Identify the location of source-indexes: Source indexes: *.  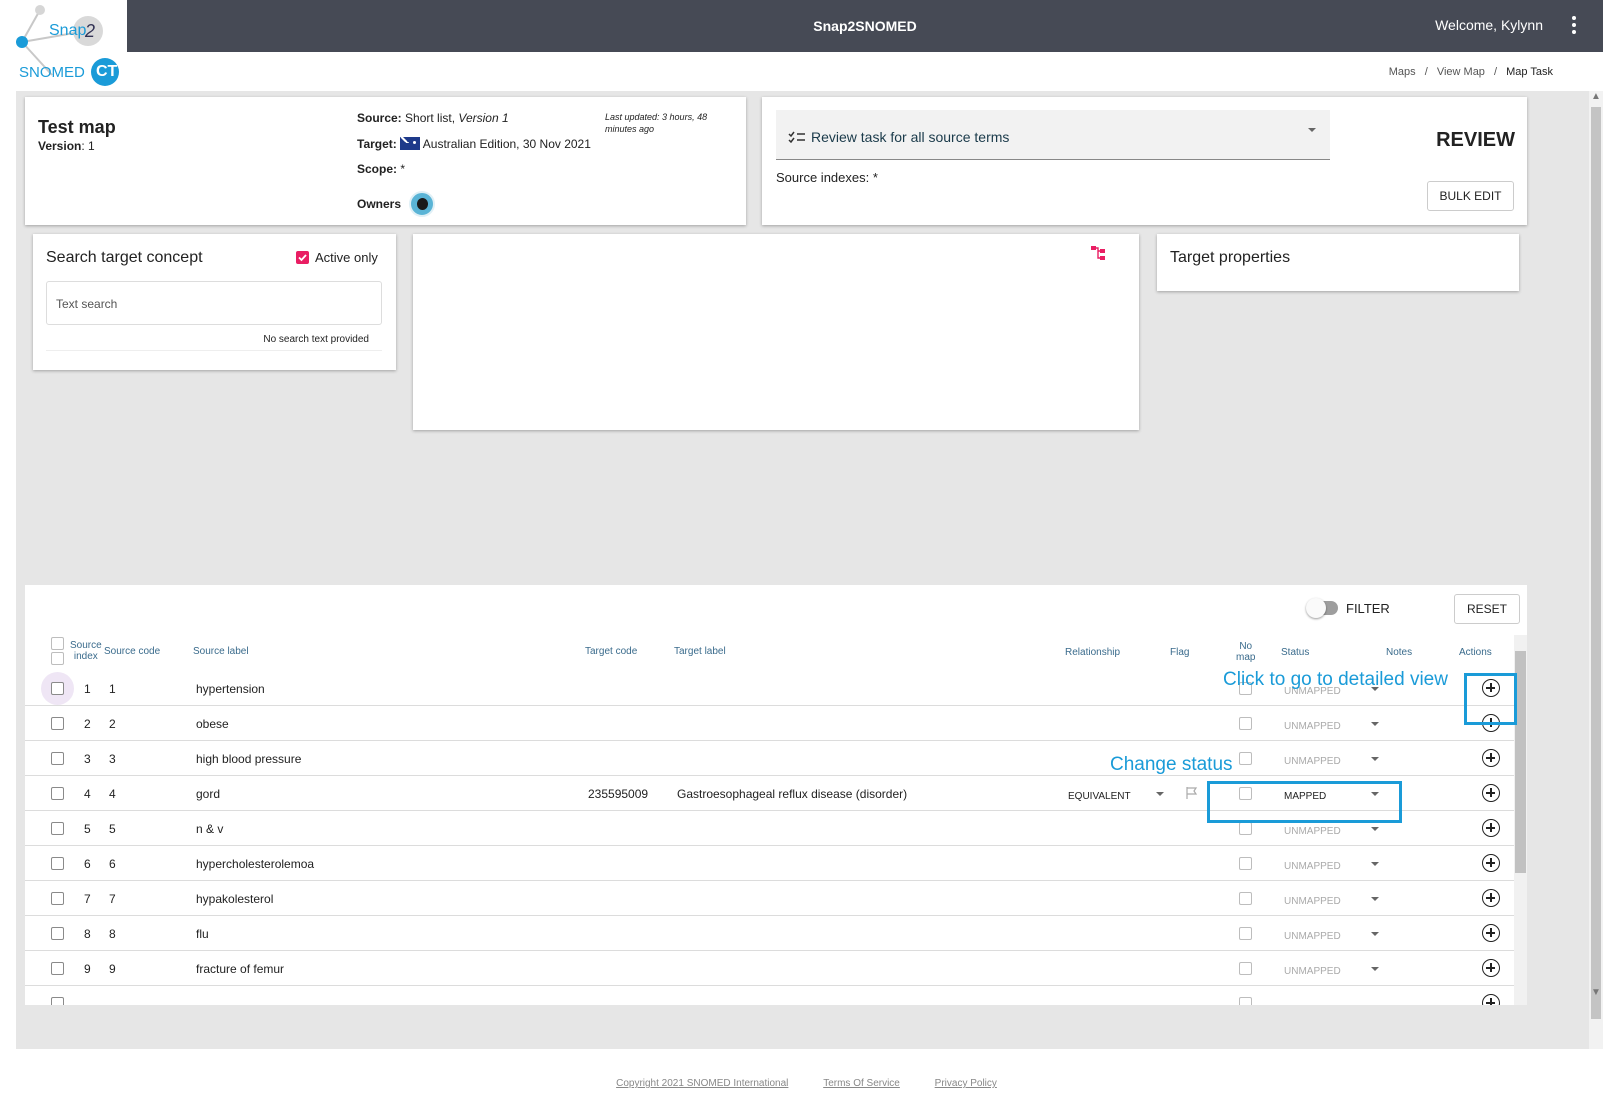
(827, 177).